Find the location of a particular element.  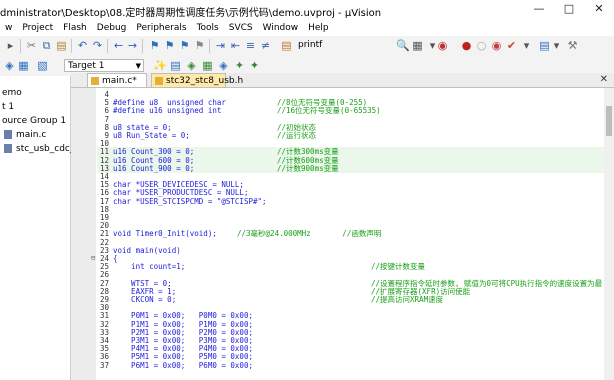

scrollbar-thumb is located at coordinates (609, 121).